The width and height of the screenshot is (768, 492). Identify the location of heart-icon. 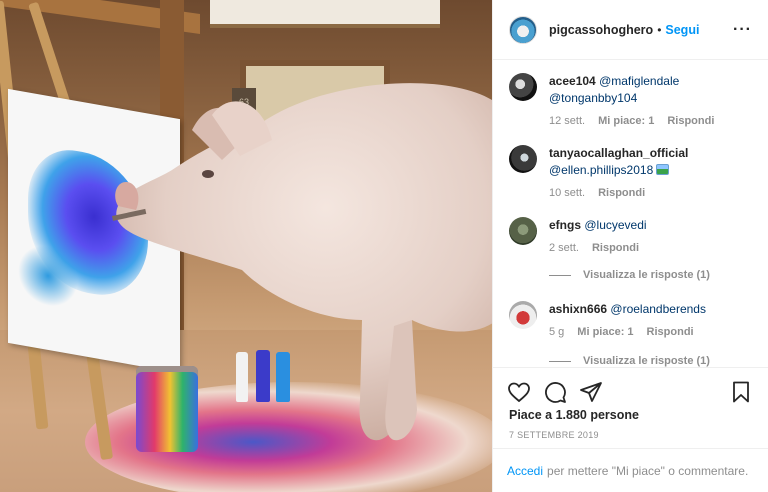
(519, 392).